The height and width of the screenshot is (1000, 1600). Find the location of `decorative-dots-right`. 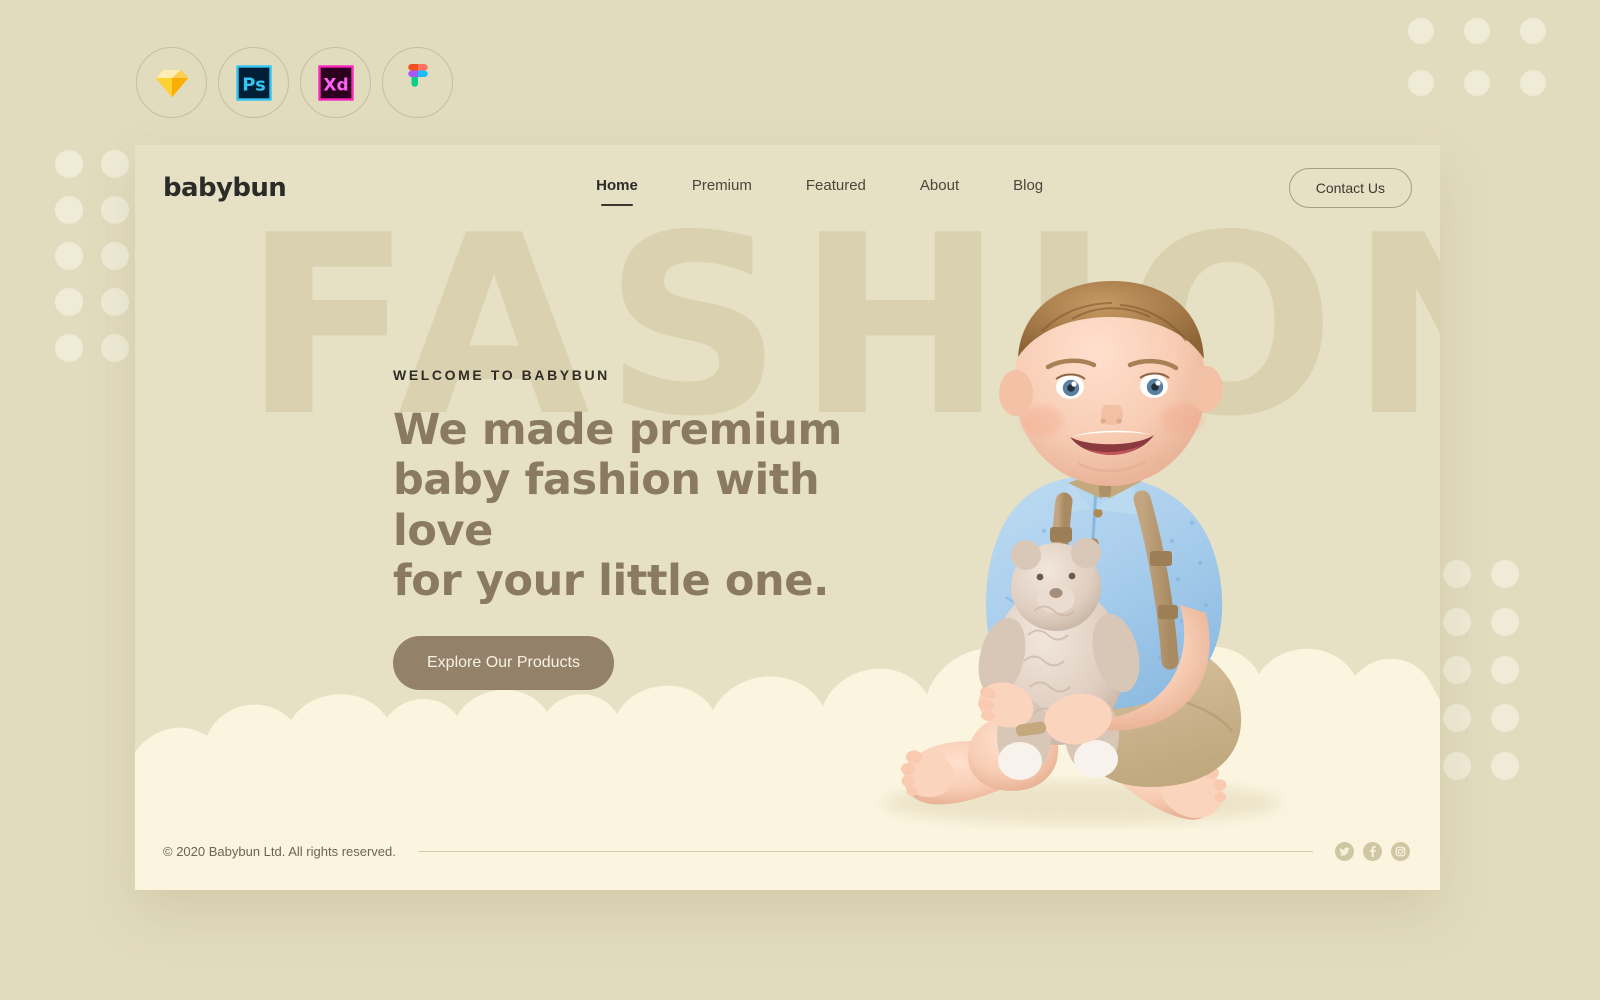

decorative-dots-right is located at coordinates (1491, 680).